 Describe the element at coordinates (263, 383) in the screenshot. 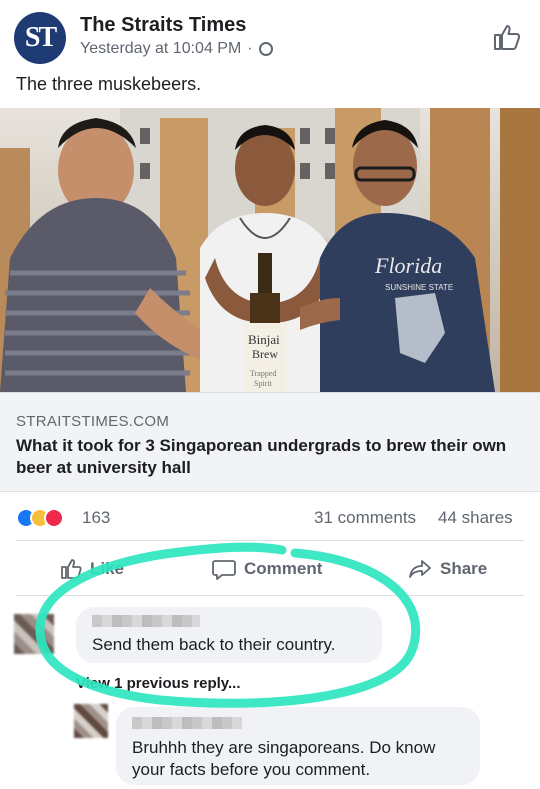

I see `bottle-label-4: Spirit` at that location.